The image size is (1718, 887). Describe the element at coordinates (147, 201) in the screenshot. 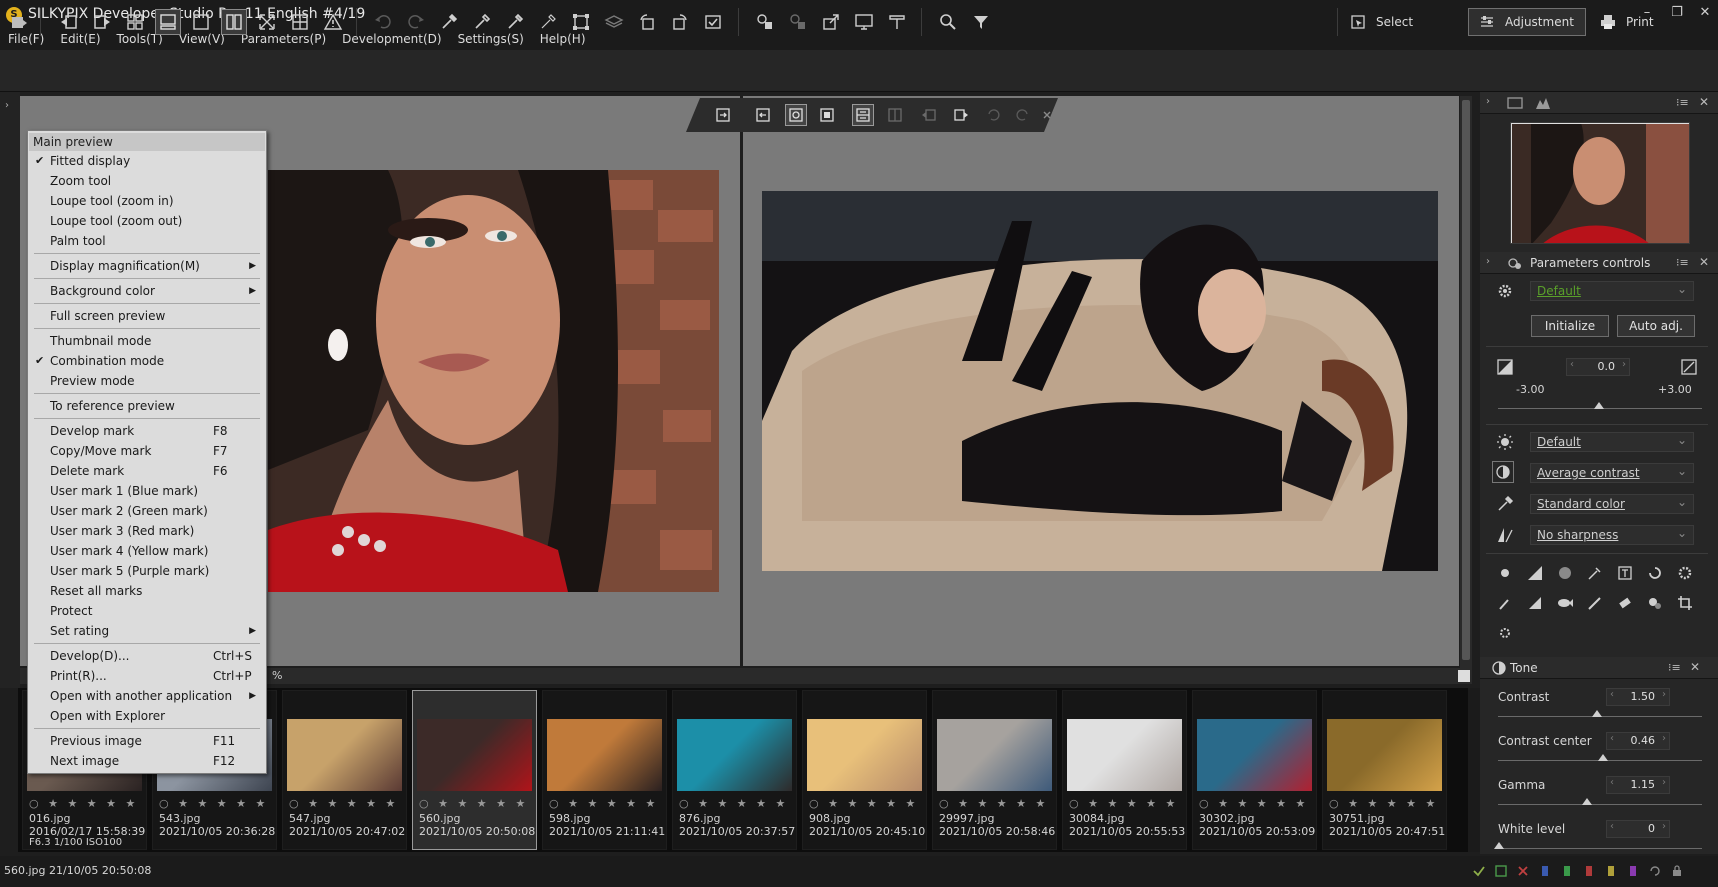

I see `menu-item-loupe-tool-zoom-in: Loupe tool (zoom in)` at that location.